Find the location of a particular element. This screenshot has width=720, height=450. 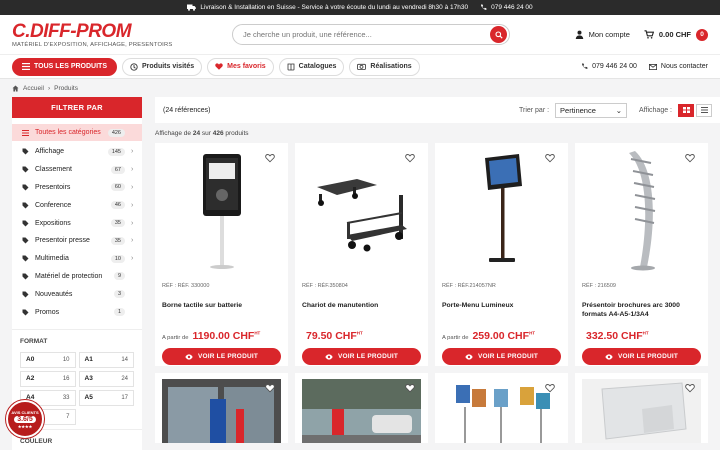

price-from: A partir de is located at coordinates (455, 338).